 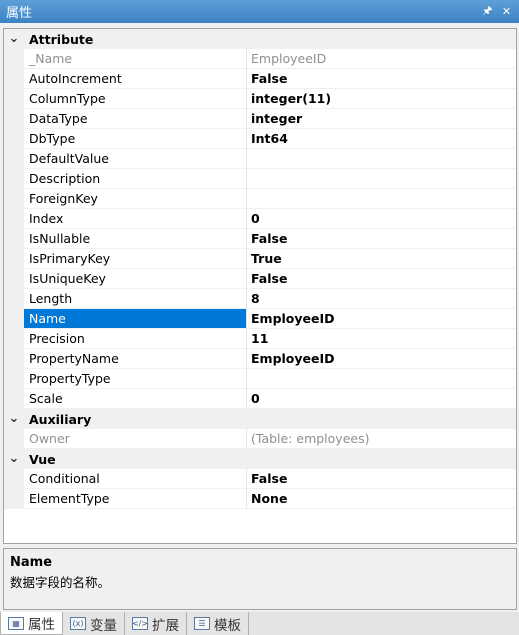 I want to click on property-row: AutoIncrement False, so click(x=260, y=79).